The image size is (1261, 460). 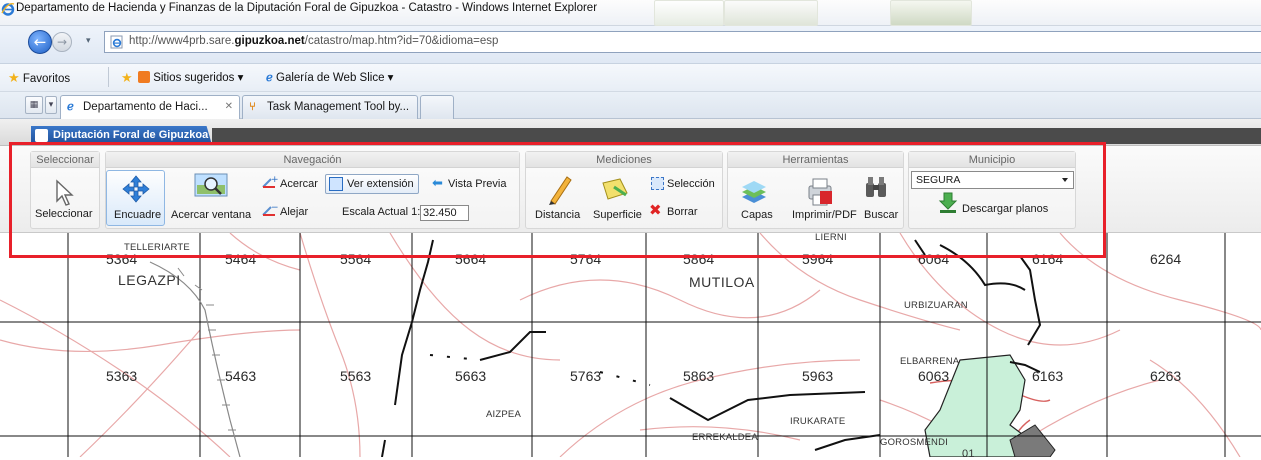 What do you see at coordinates (70, 107) in the screenshot?
I see `ie-tab-icon: ℯ` at bounding box center [70, 107].